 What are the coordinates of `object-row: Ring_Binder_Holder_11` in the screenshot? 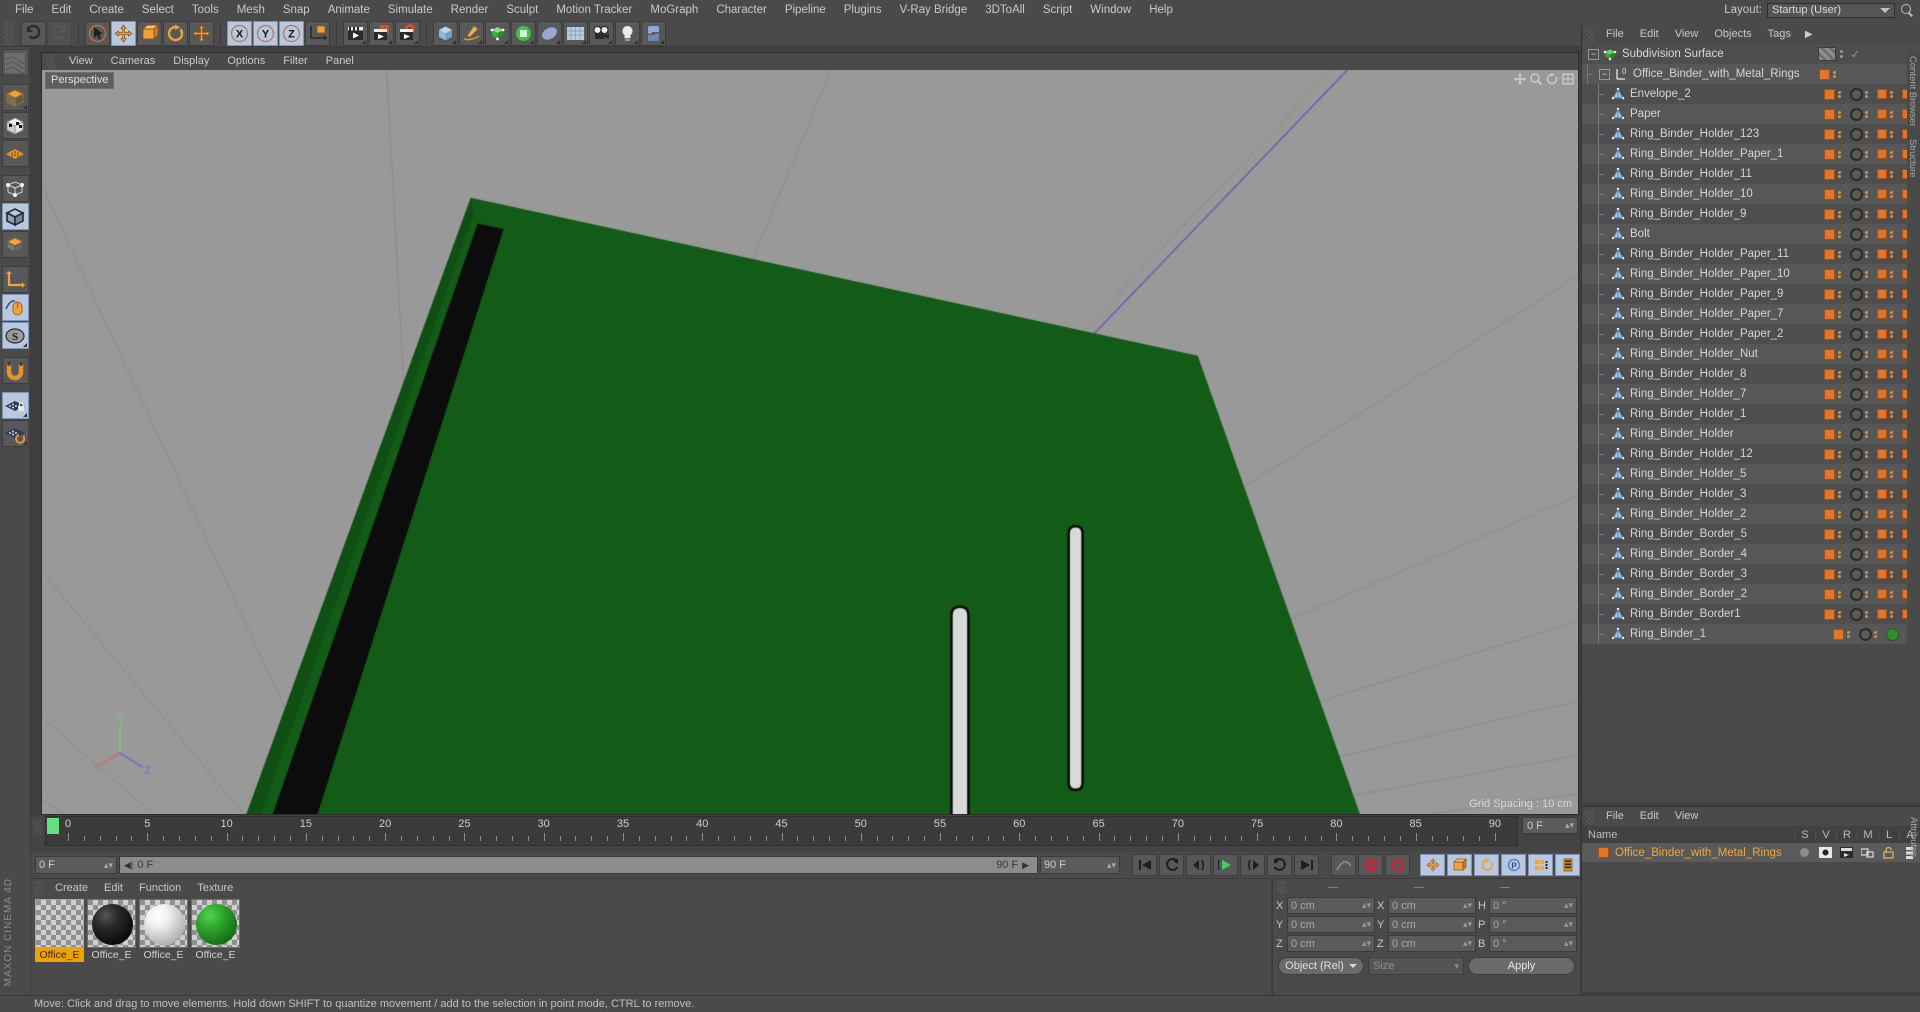 It's located at (1751, 174).